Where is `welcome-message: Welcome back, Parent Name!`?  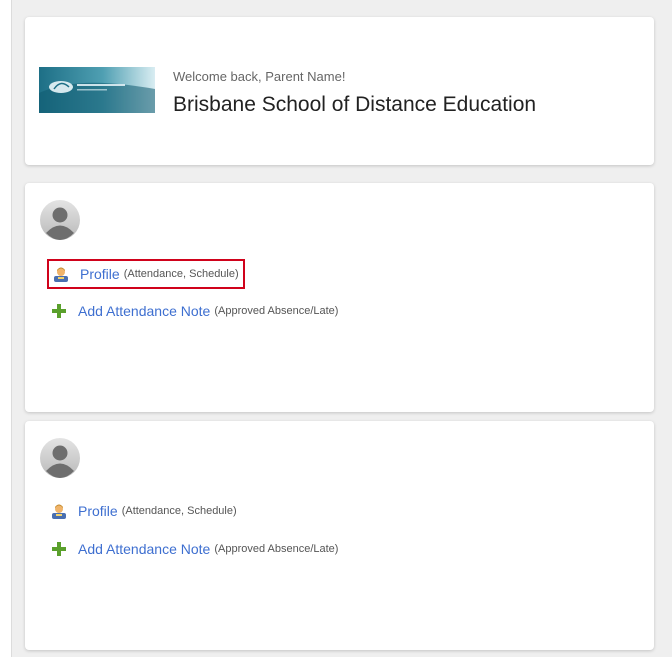
welcome-message: Welcome back, Parent Name! is located at coordinates (259, 76).